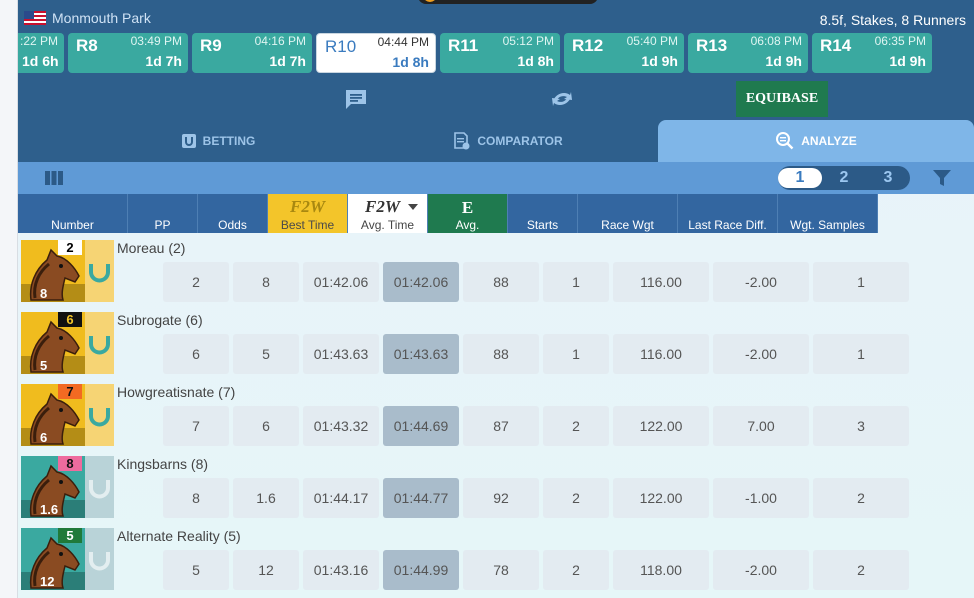 The width and height of the screenshot is (974, 598). Describe the element at coordinates (652, 41) in the screenshot. I see `race-tab-time: 05:40 PM` at that location.